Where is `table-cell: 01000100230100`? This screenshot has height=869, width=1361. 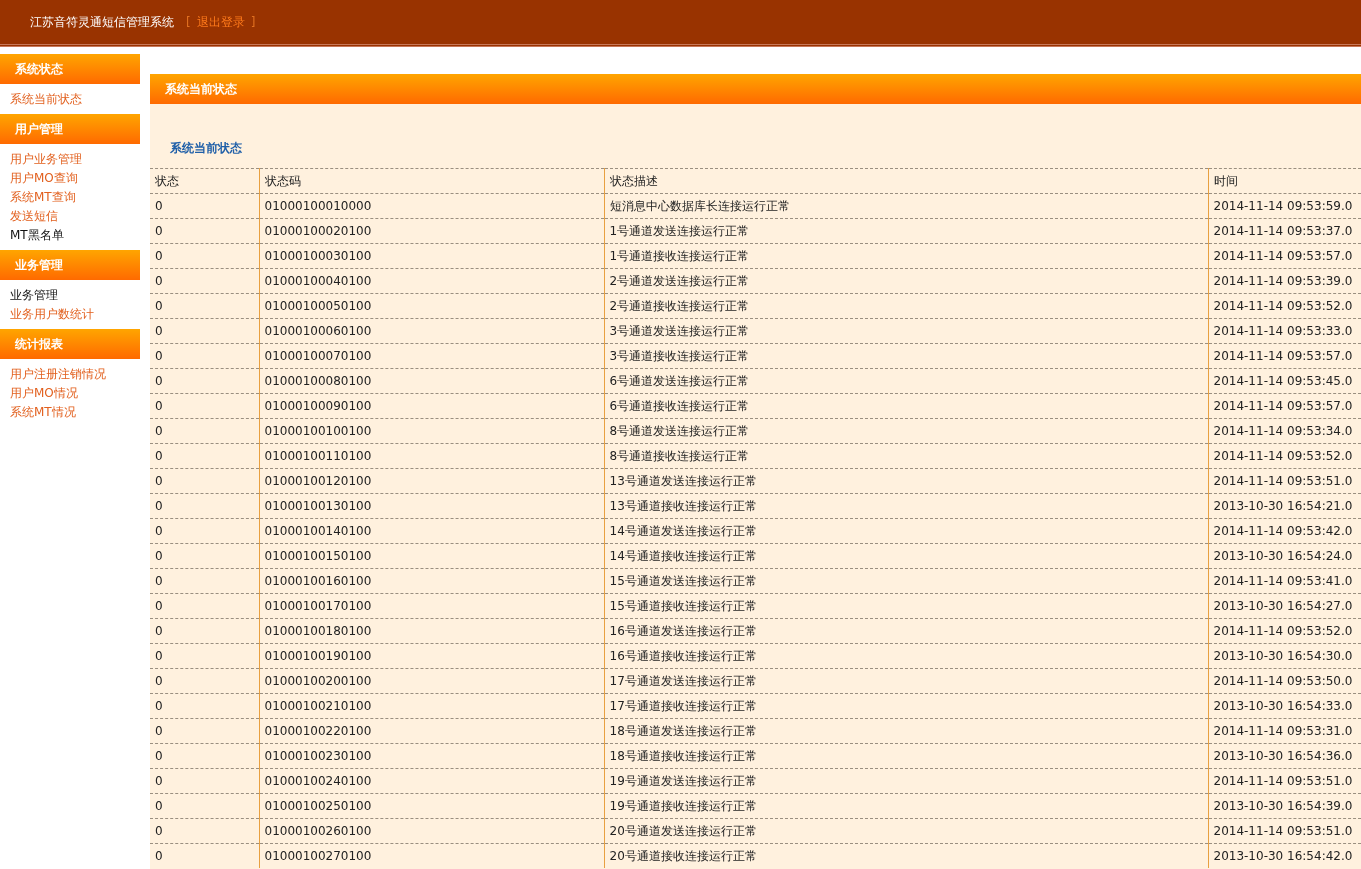 table-cell: 01000100230100 is located at coordinates (431, 756).